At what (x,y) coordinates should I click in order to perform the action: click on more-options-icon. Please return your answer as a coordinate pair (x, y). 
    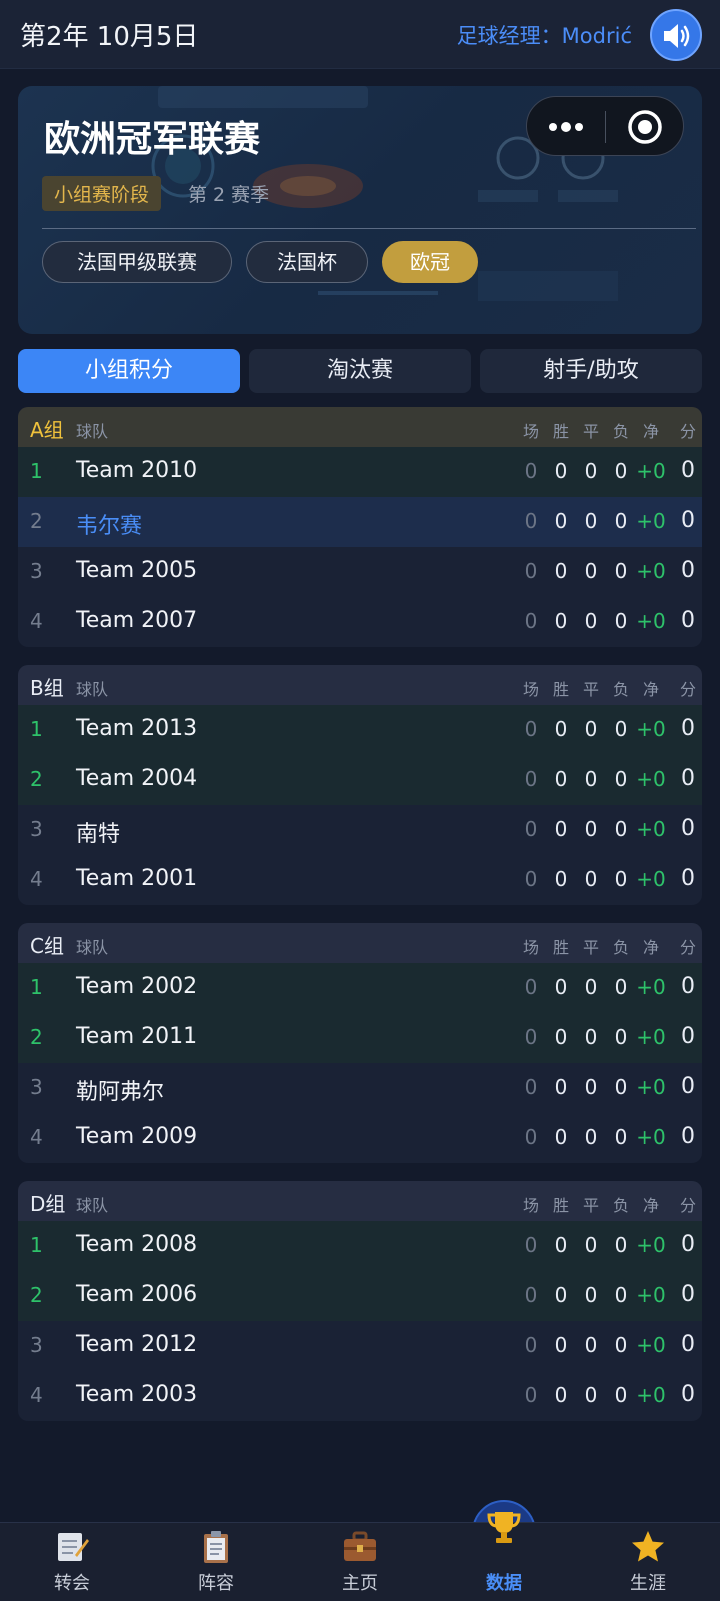
    Looking at the image, I should click on (567, 127).